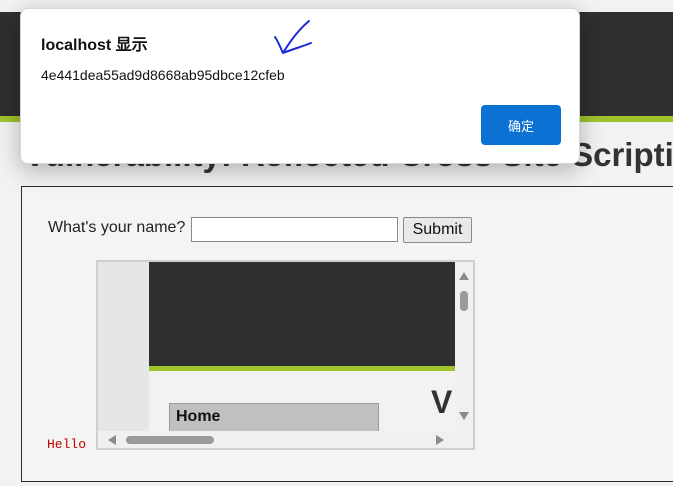  What do you see at coordinates (294, 229) in the screenshot?
I see `name-input` at bounding box center [294, 229].